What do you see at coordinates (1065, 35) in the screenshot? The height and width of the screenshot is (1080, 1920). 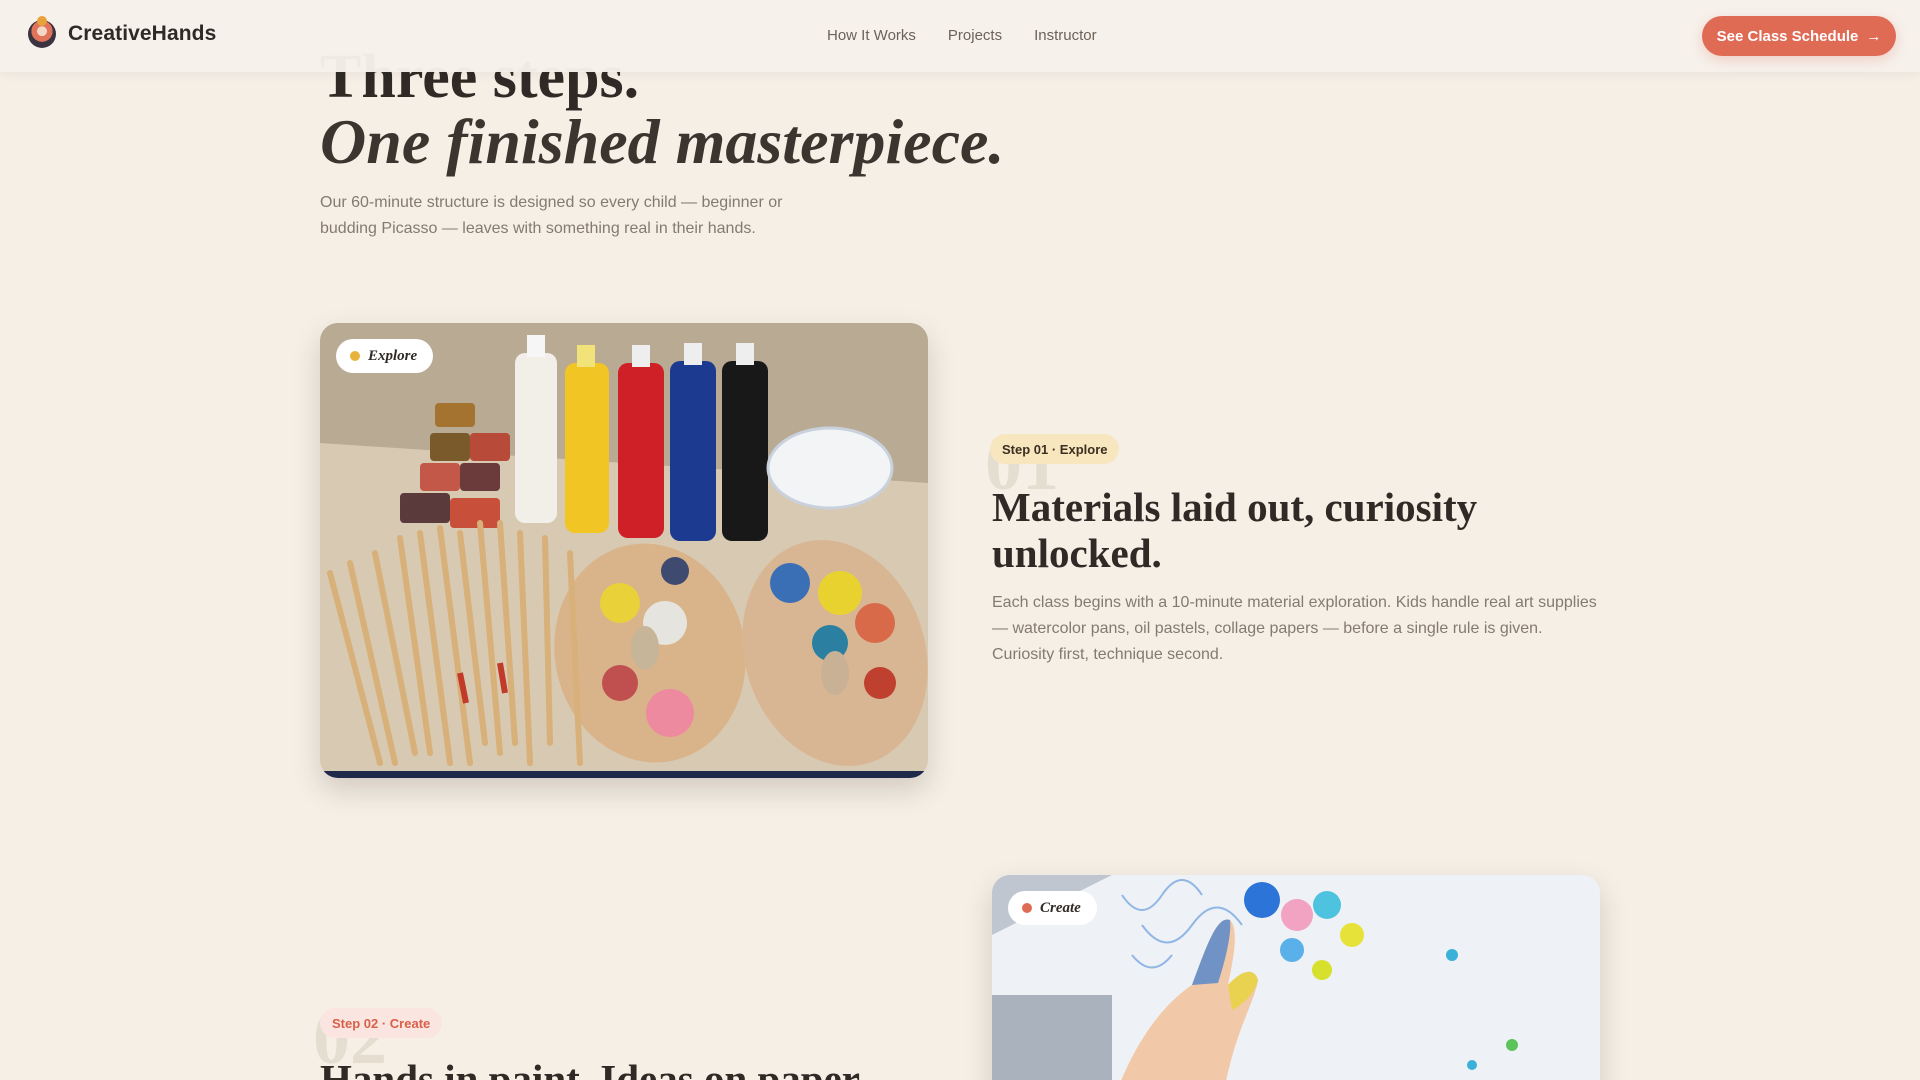 I see `nav-link-instructor: Instructor` at bounding box center [1065, 35].